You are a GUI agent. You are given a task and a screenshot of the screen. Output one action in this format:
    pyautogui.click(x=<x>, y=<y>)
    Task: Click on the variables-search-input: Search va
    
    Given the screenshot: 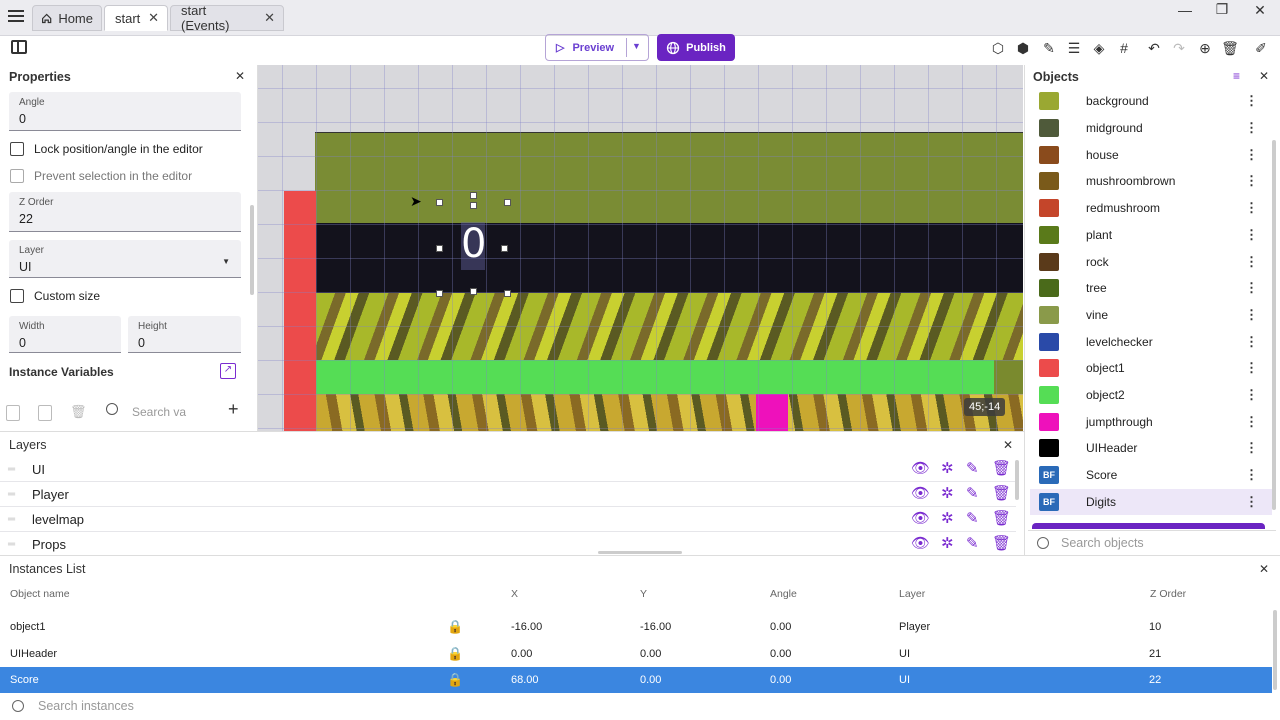 What is the action you would take?
    pyautogui.click(x=160, y=412)
    